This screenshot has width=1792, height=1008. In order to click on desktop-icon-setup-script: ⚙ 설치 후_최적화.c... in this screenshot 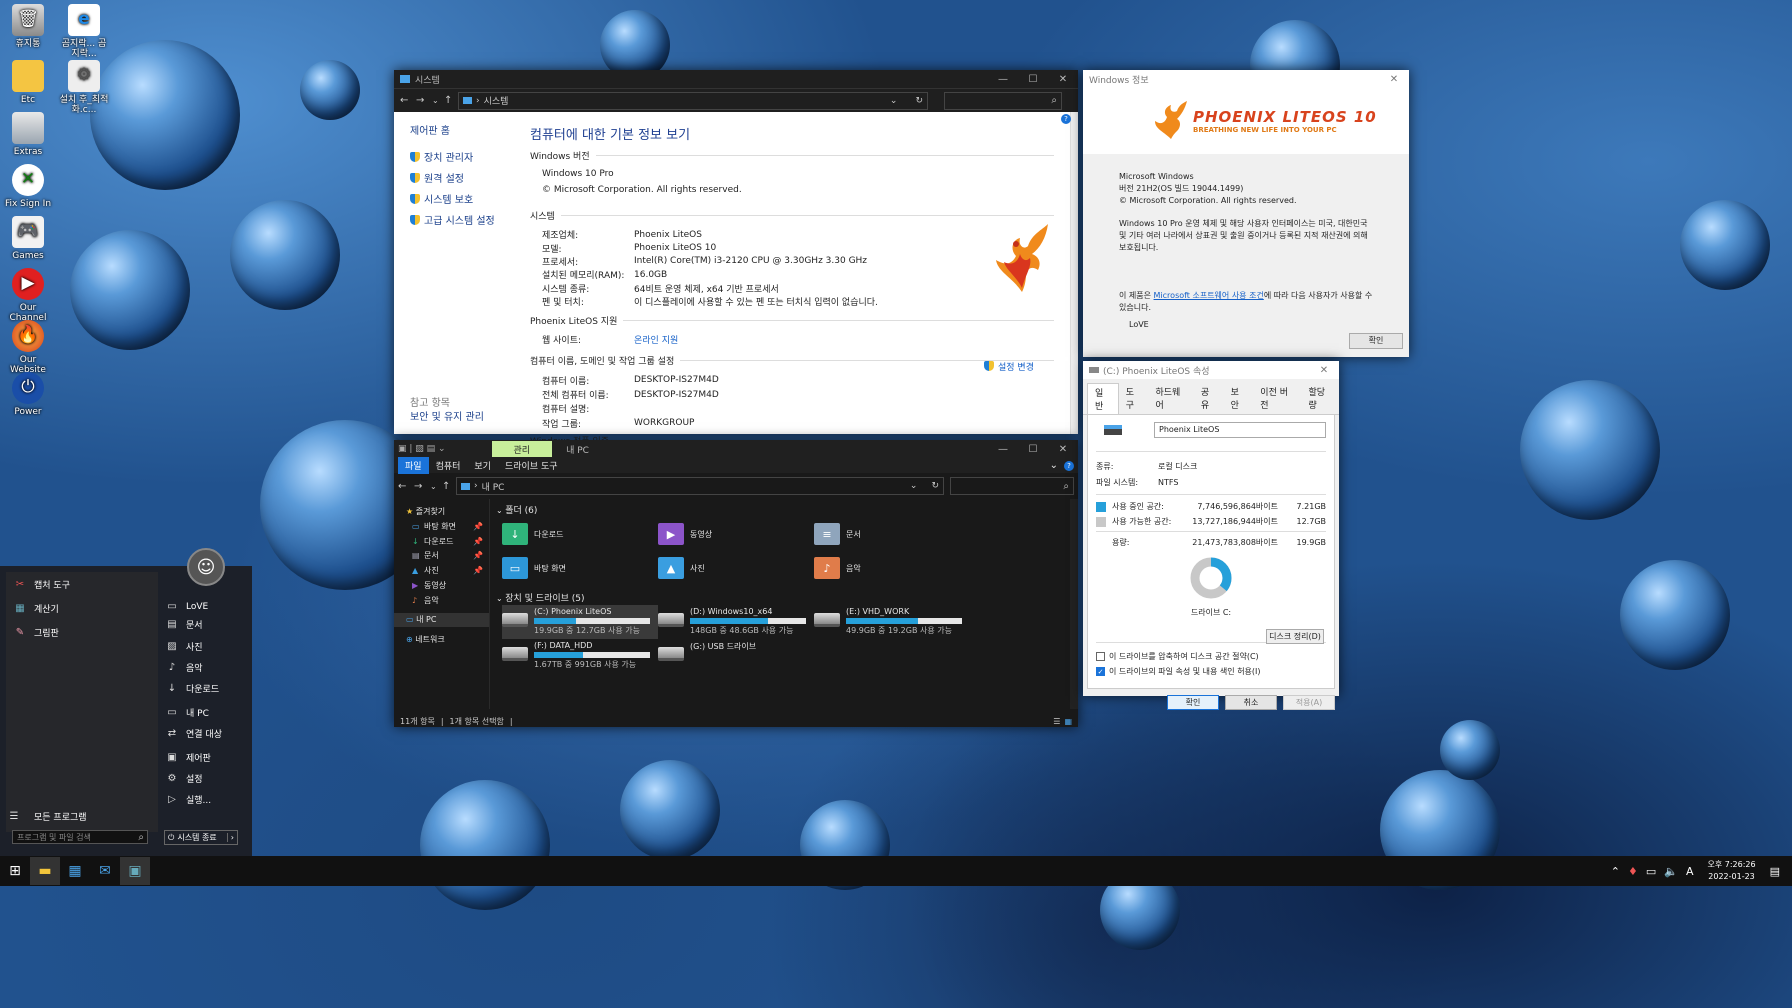, I will do `click(84, 88)`.